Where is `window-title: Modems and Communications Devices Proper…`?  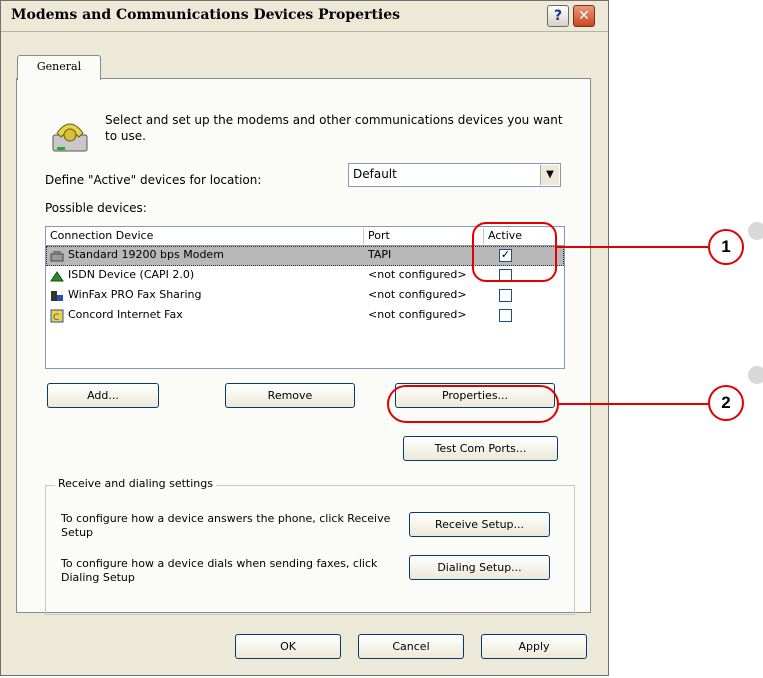 window-title: Modems and Communications Devices Proper… is located at coordinates (206, 15).